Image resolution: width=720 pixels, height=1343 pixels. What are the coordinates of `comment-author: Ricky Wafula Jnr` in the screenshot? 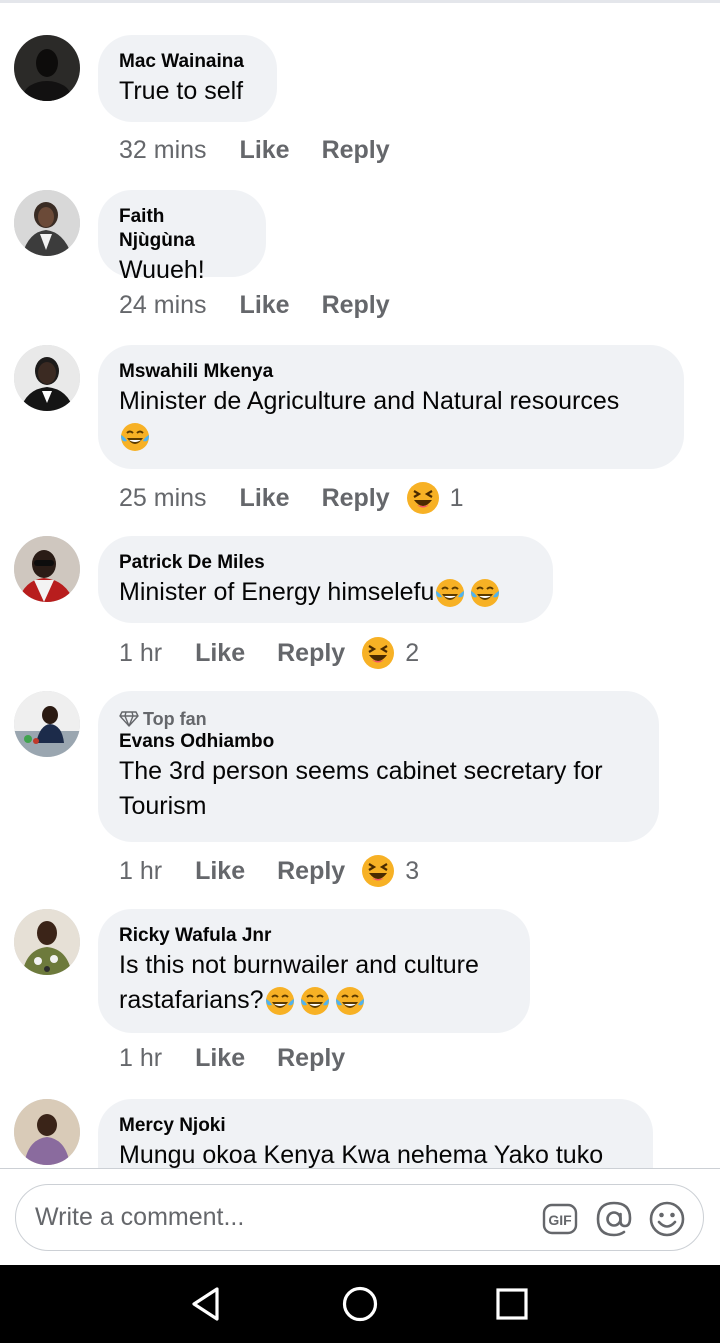 It's located at (313, 936).